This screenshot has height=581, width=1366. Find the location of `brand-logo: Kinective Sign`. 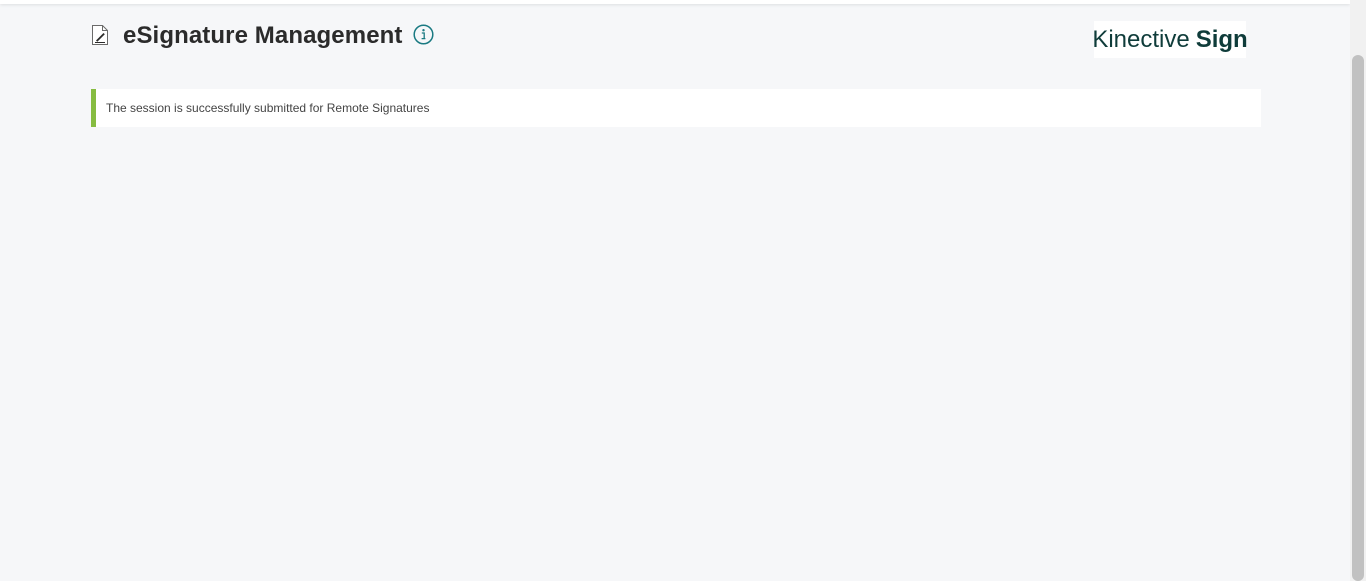

brand-logo: Kinective Sign is located at coordinates (1170, 39).